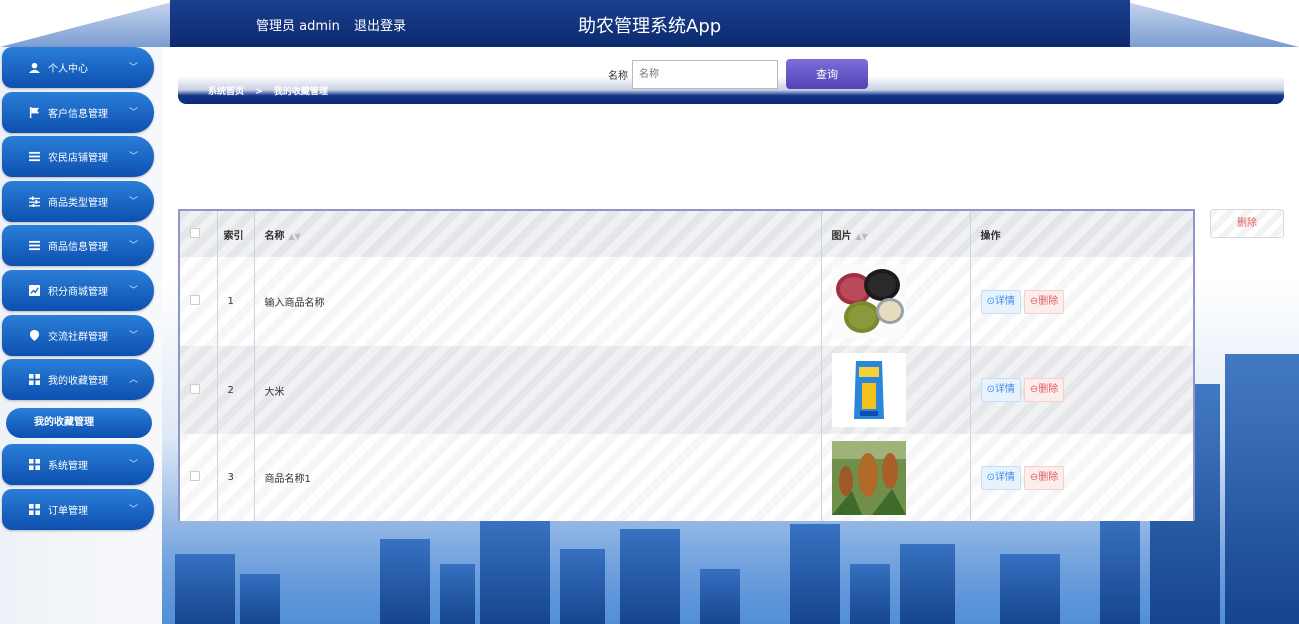 The image size is (1299, 624). I want to click on search-button: 查询, so click(827, 74).